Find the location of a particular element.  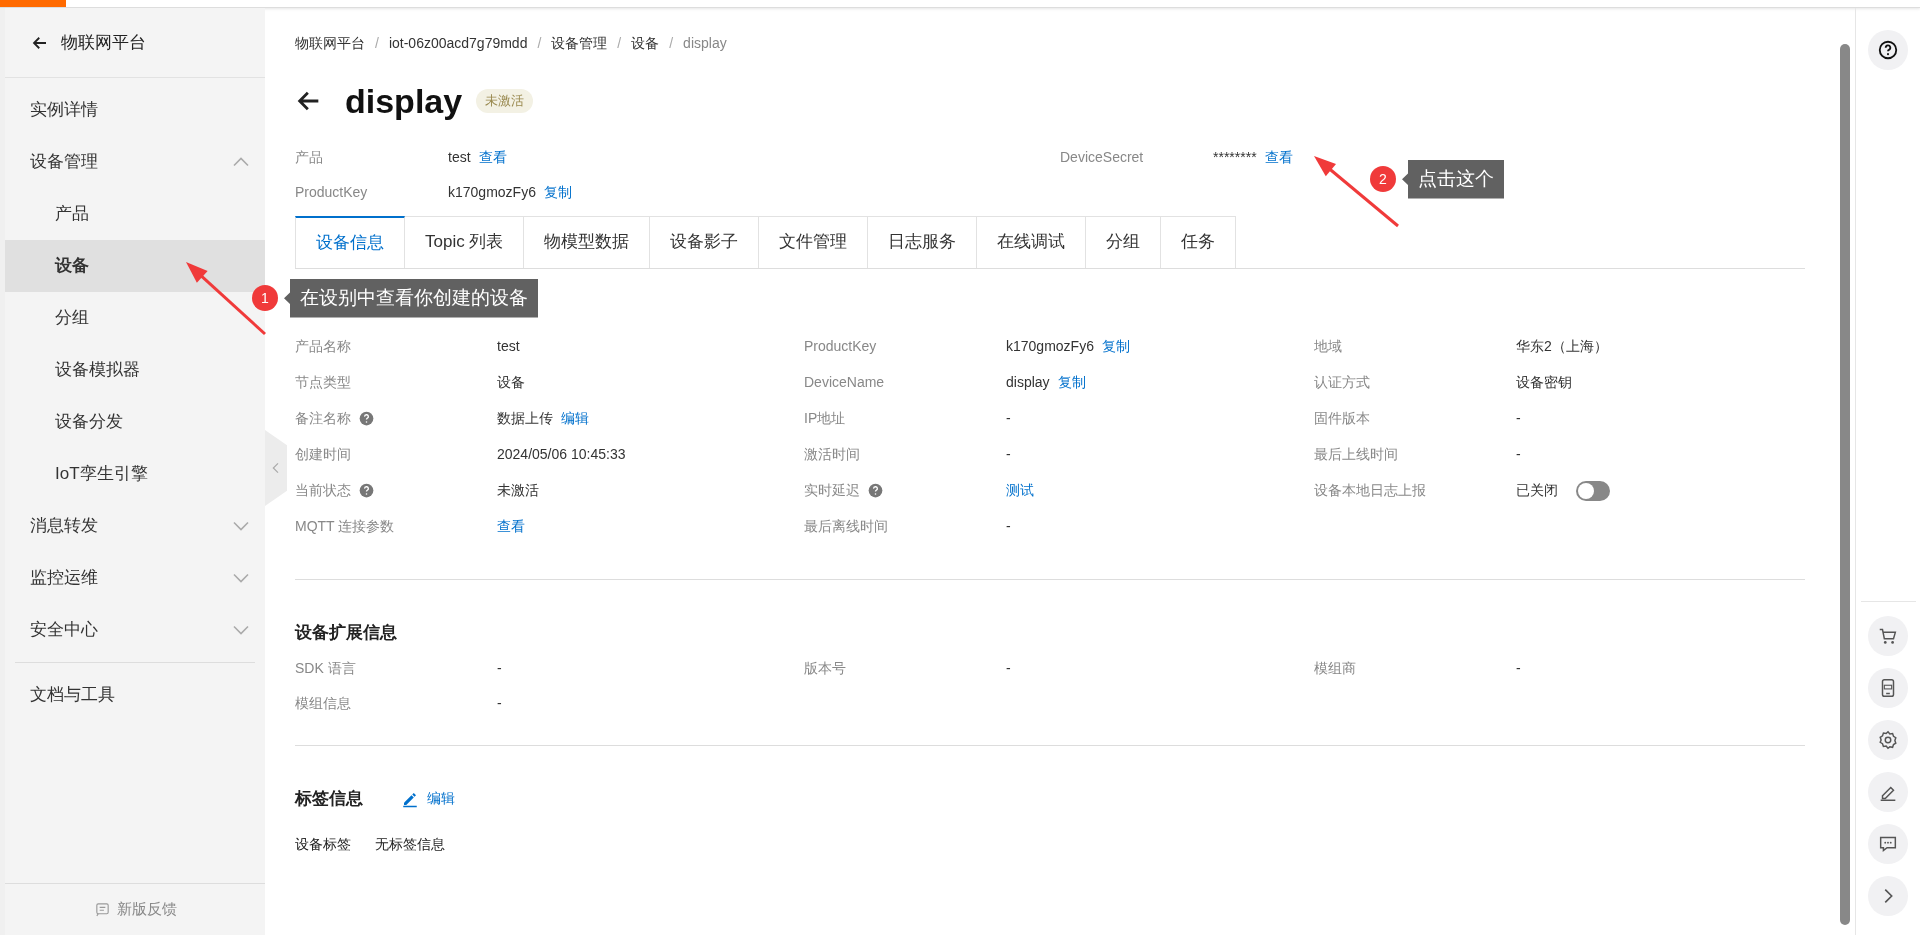

tab: 设备信息 is located at coordinates (350, 242).